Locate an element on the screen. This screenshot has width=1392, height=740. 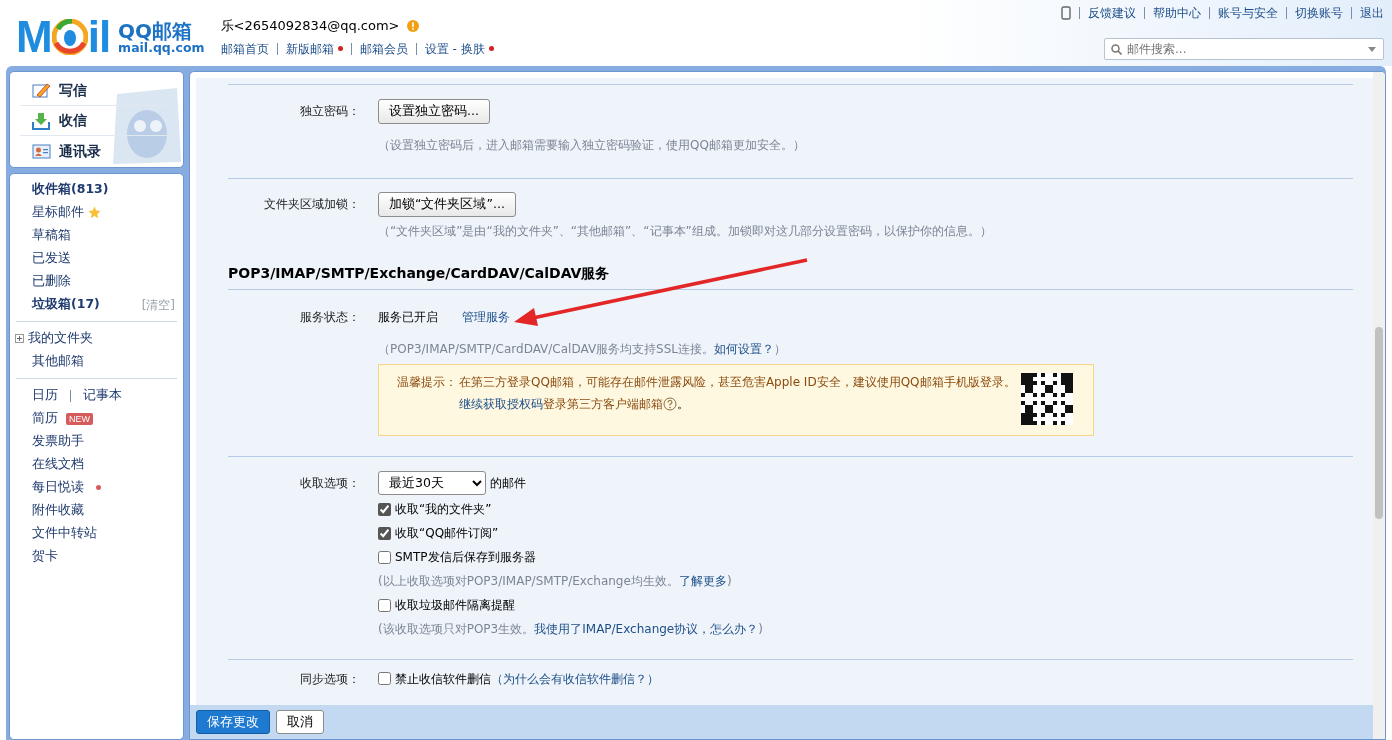
hint-text: （POP3/IMAP/SMTP/CardDAV/CalDAV服务均支持SSL连接。如何设置？） is located at coordinates (582, 349).